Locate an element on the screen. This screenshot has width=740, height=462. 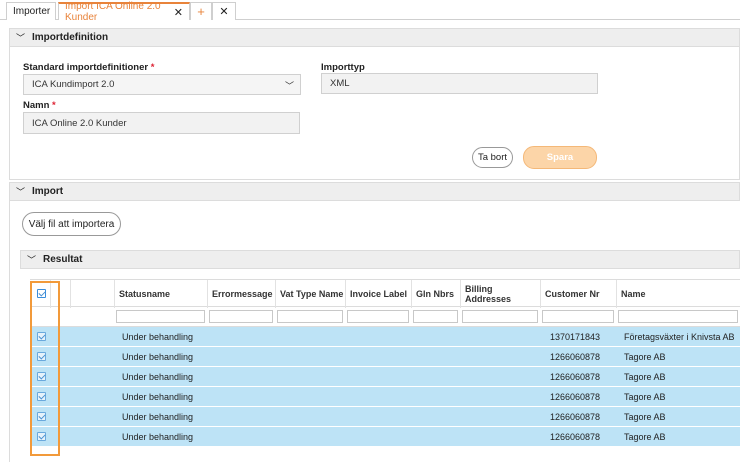
cell-name: Företagsväxter i Knivsta AB is located at coordinates (679, 337).